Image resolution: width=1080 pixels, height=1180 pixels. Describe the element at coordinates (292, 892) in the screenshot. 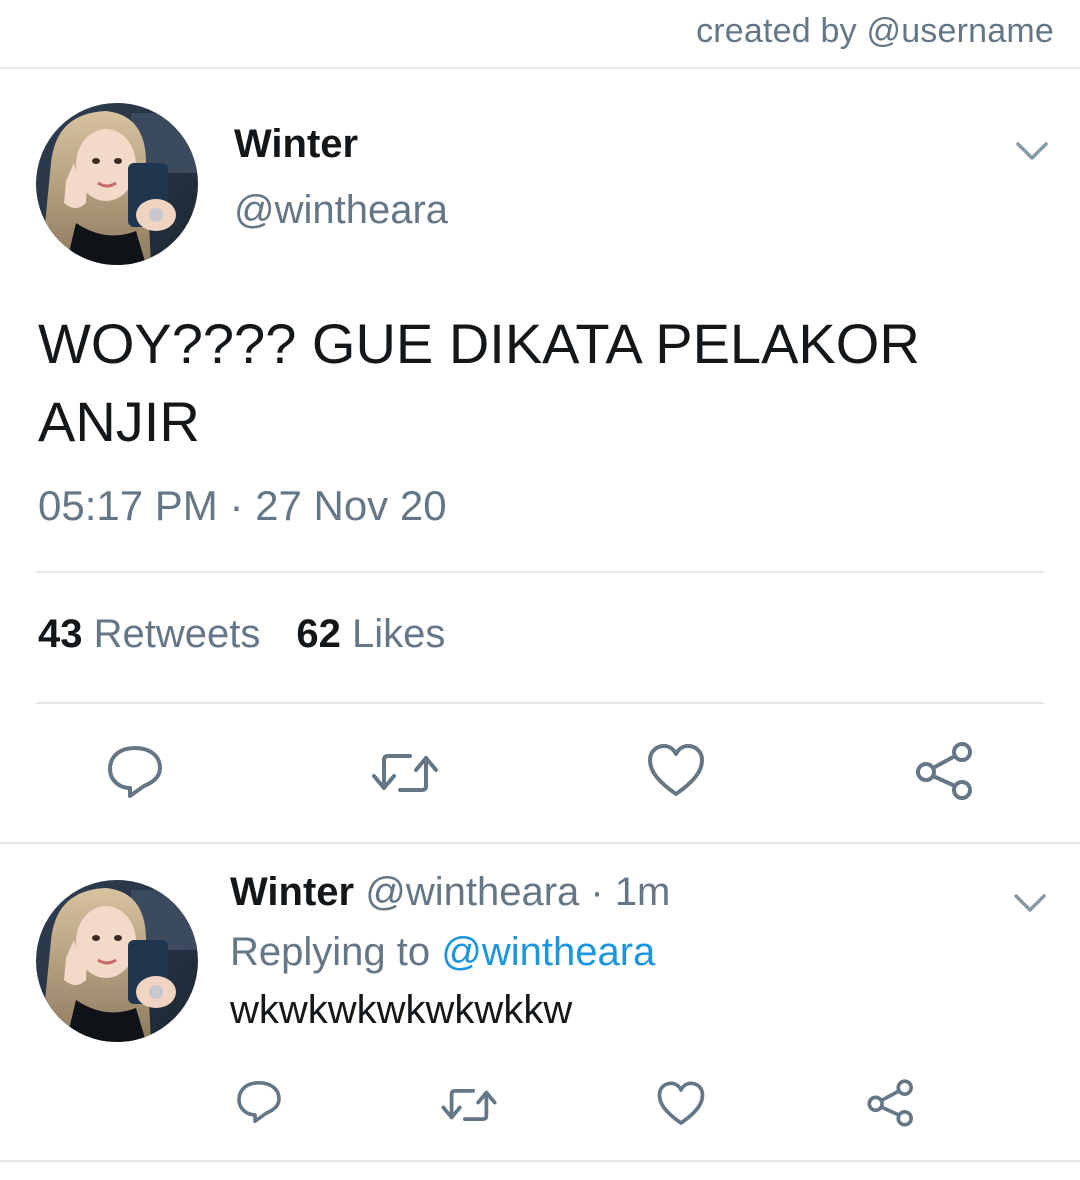

I see `reply-author-name: Winter` at that location.